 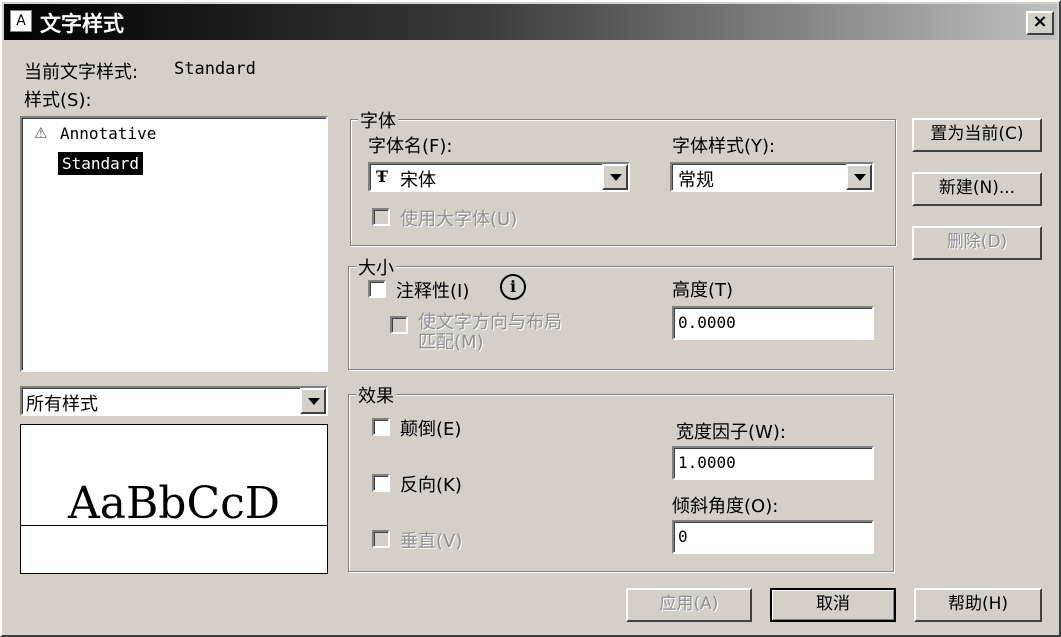 I want to click on info-icon: i, so click(x=513, y=287).